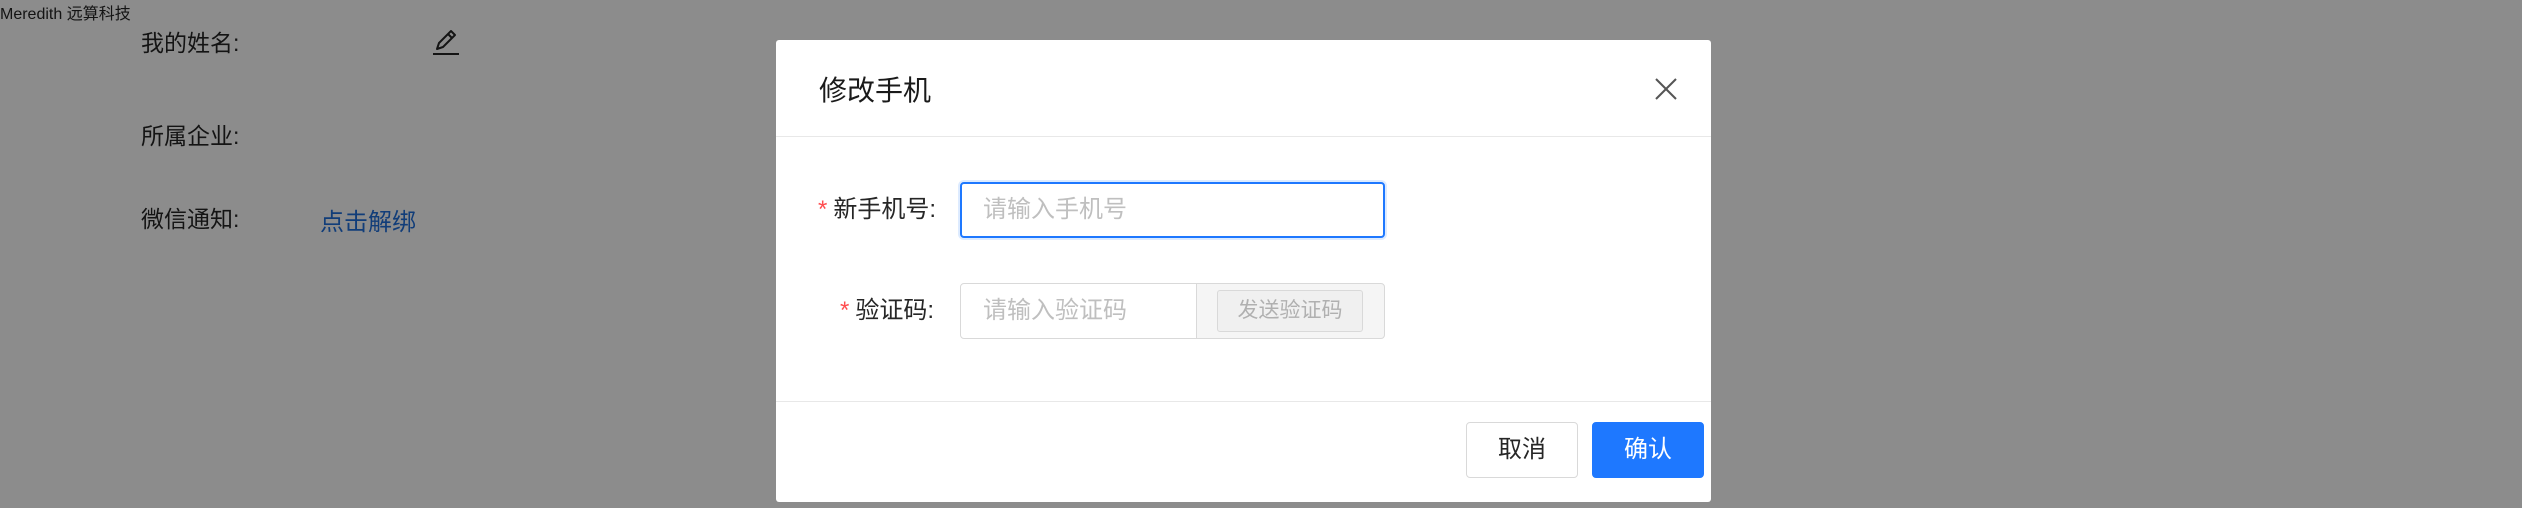  What do you see at coordinates (1243, 88) in the screenshot?
I see `modal-header: 修改手机` at bounding box center [1243, 88].